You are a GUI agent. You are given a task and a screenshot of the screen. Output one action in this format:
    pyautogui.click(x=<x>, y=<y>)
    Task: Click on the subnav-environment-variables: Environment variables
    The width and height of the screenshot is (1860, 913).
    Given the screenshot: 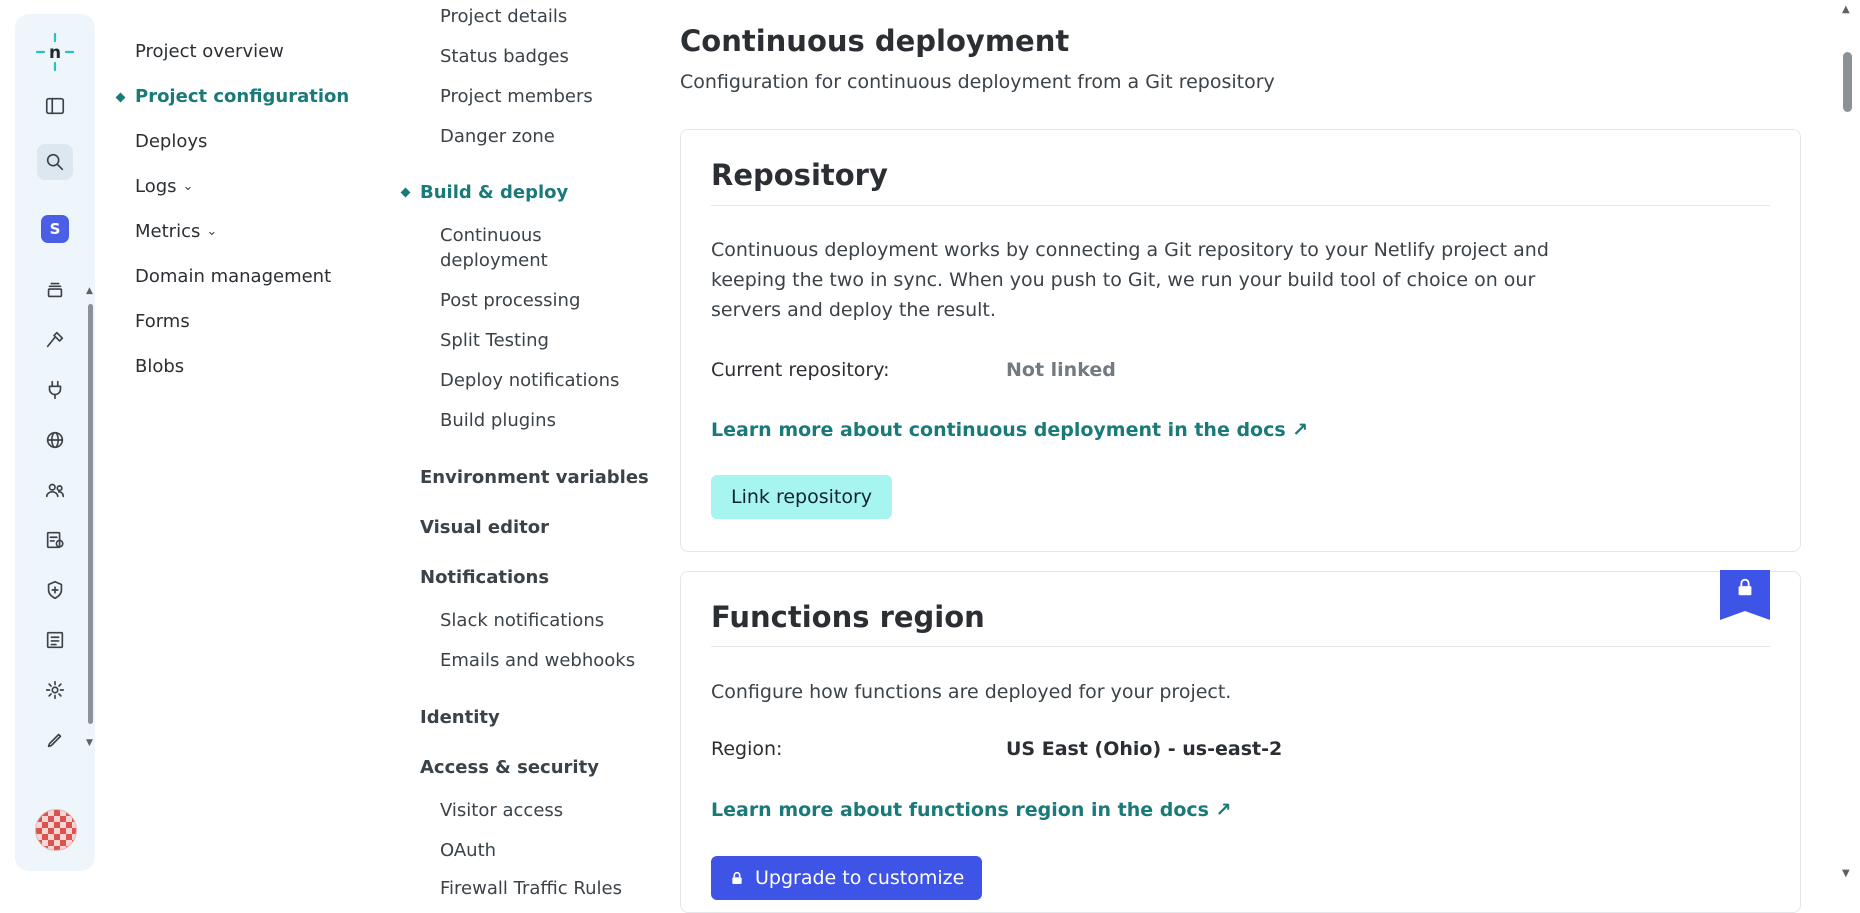 What is the action you would take?
    pyautogui.click(x=534, y=477)
    